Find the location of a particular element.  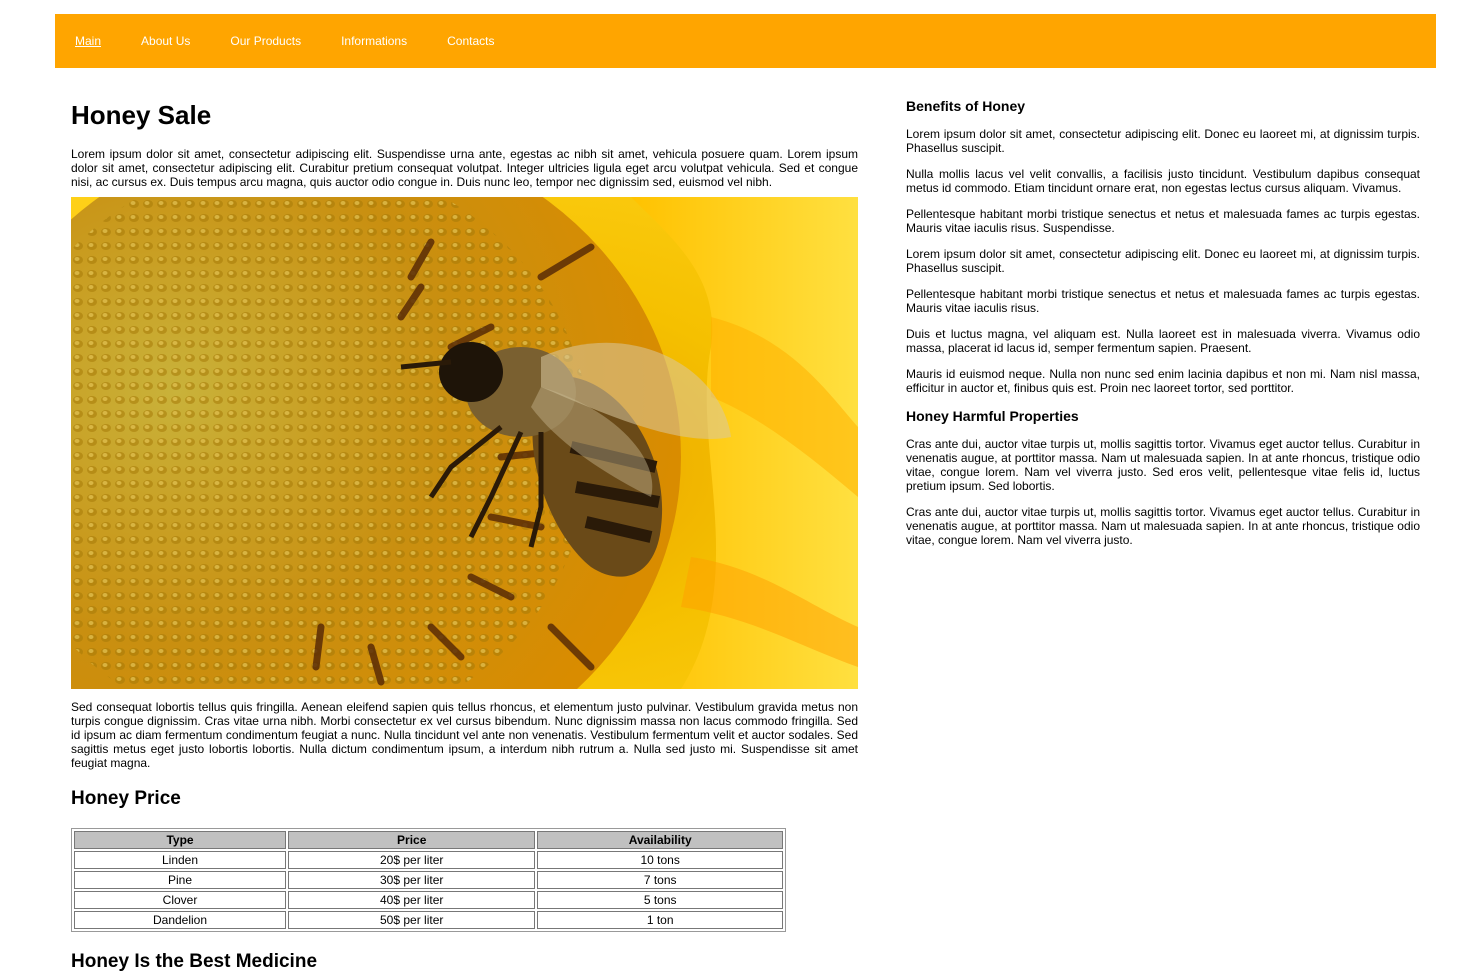

table-cell: 7 tons is located at coordinates (660, 880).